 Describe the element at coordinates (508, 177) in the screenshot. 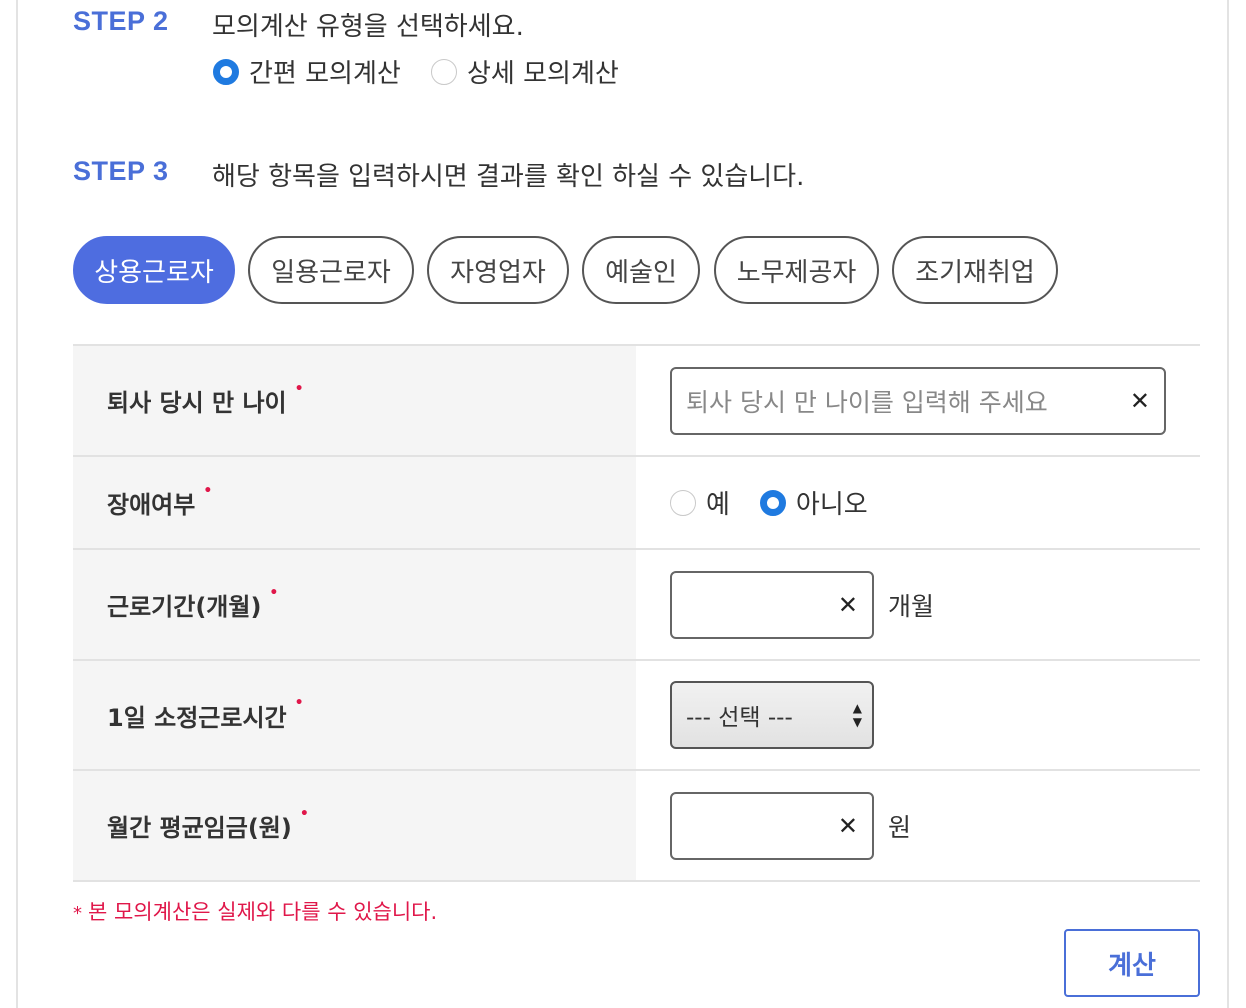

I see `step3-description: 해당 항목을 입력하시면 결과를 확인 하실 수 있습니다.` at that location.